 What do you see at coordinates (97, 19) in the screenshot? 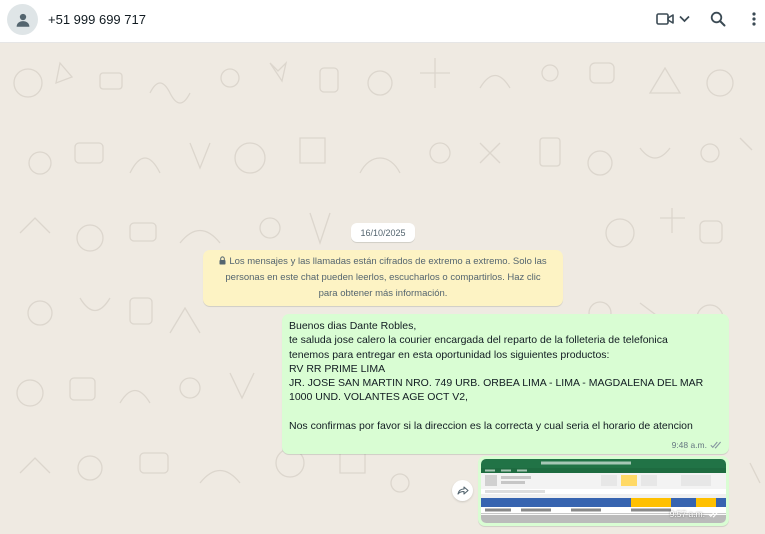
I see `contact-name: +51 999 699 717` at bounding box center [97, 19].